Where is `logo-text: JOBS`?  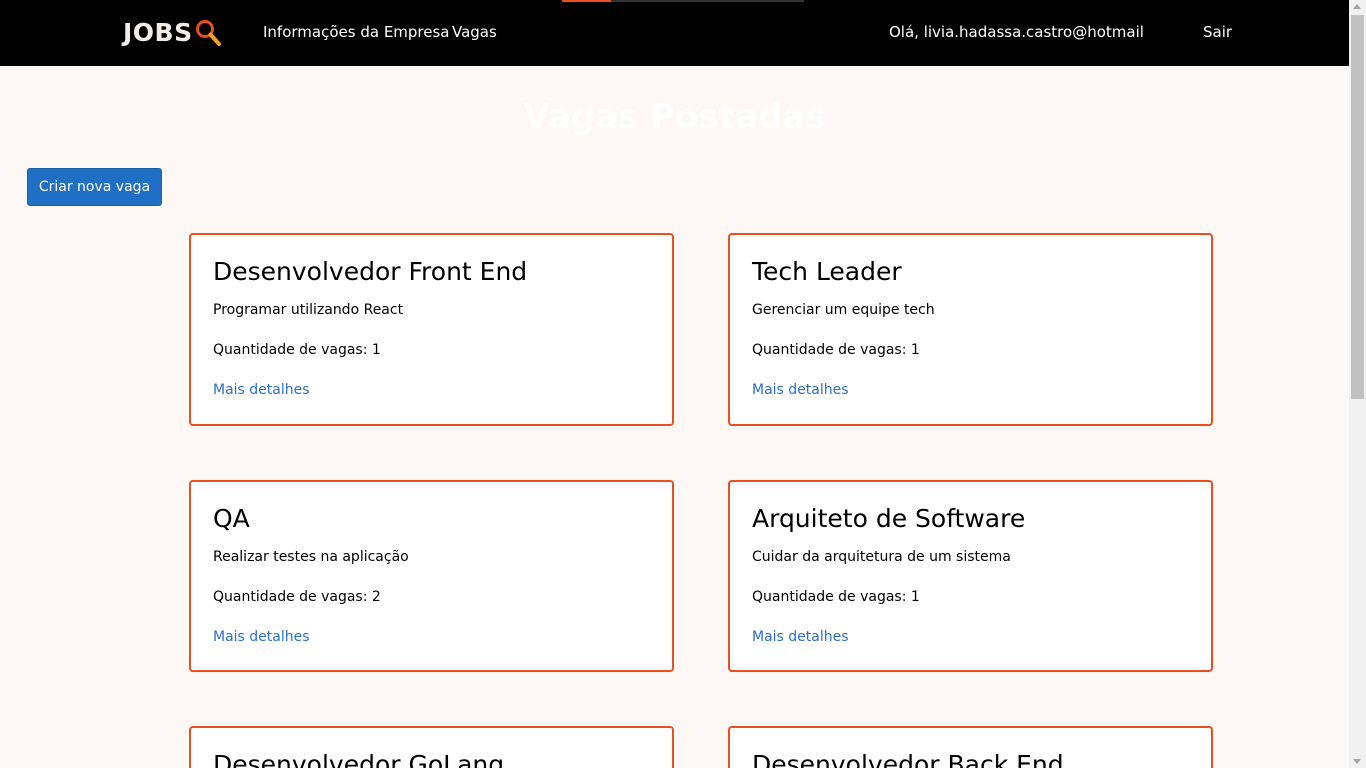 logo-text: JOBS is located at coordinates (158, 32).